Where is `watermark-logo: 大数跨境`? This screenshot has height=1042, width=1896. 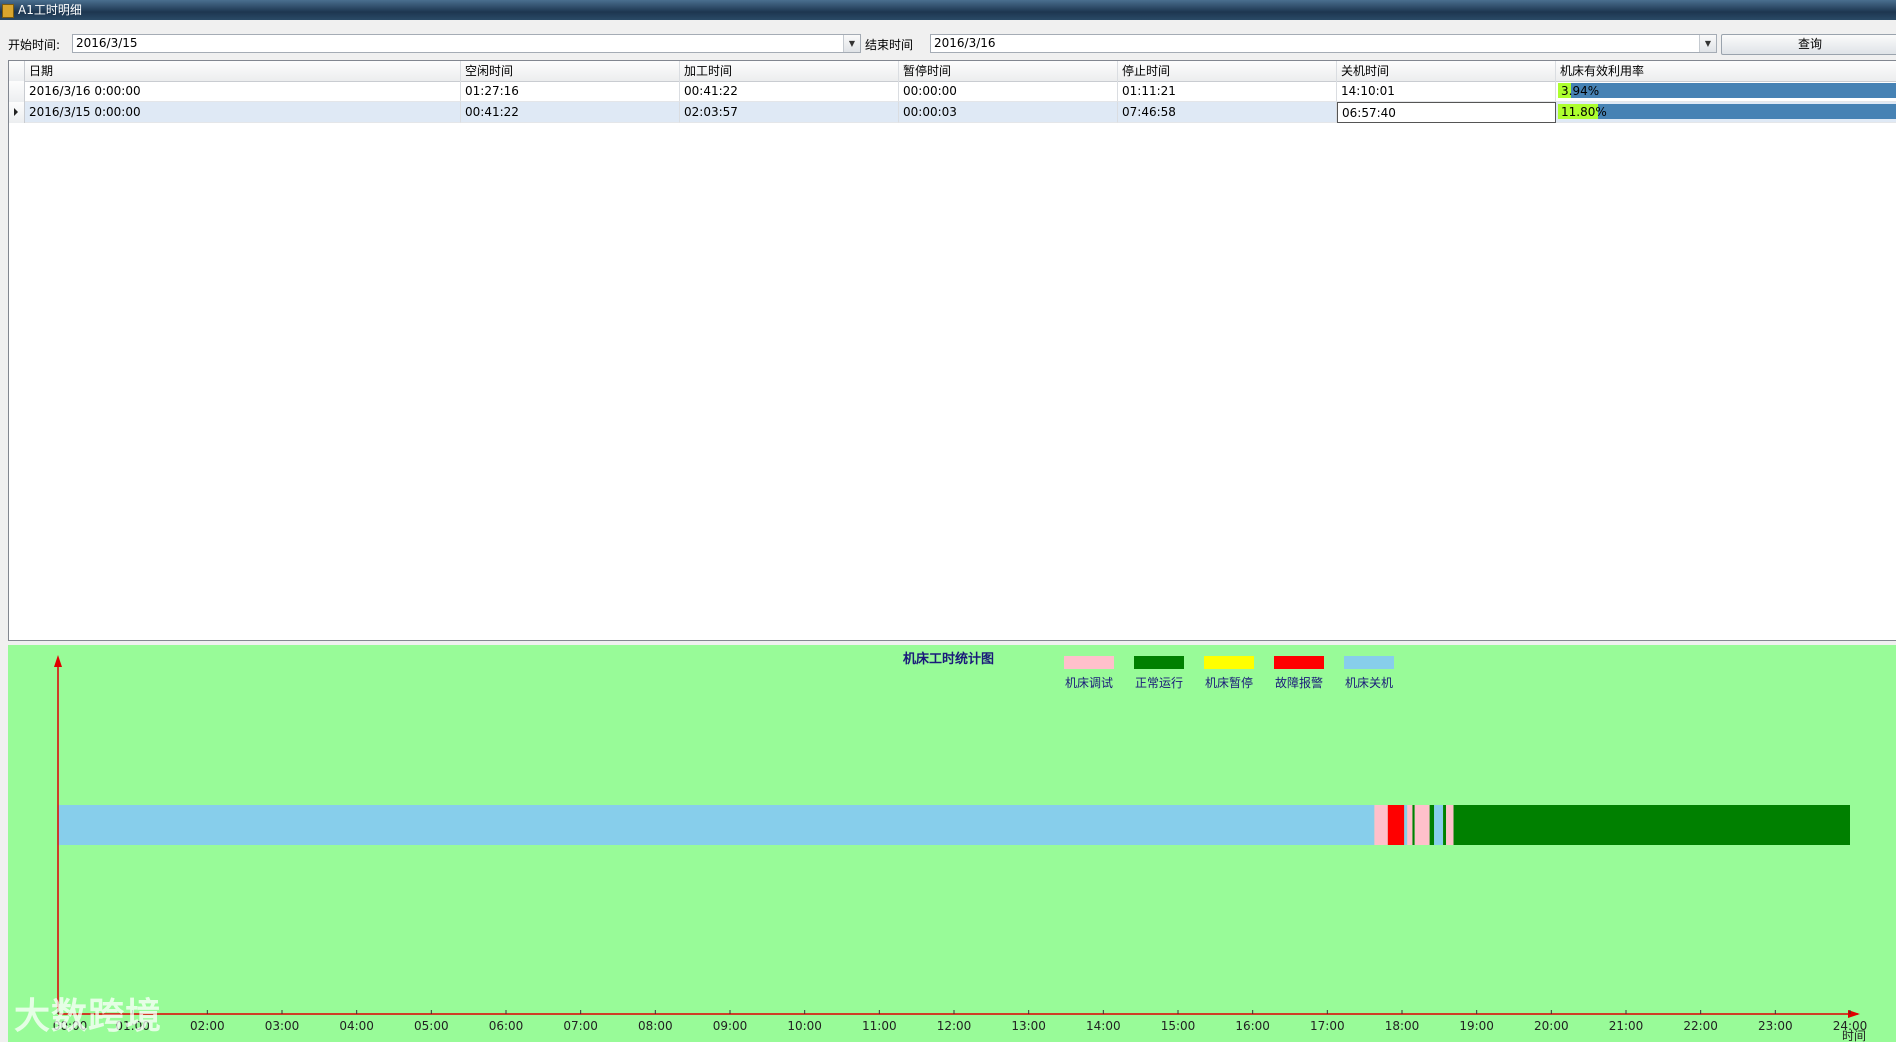
watermark-logo: 大数跨境 is located at coordinates (88, 1016).